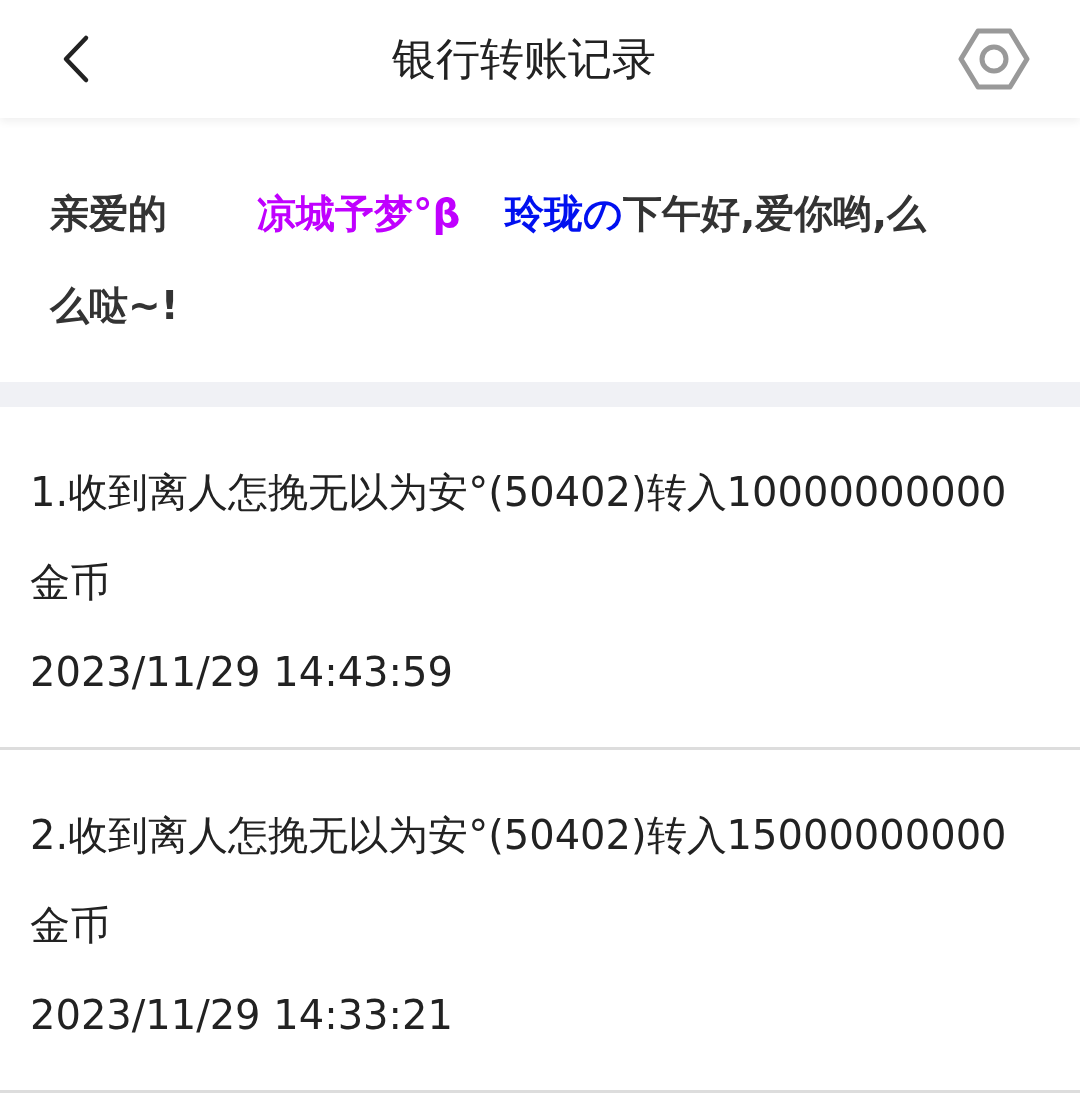 This screenshot has height=1103, width=1080. I want to click on page-title: 银行转账记录, so click(524, 58).